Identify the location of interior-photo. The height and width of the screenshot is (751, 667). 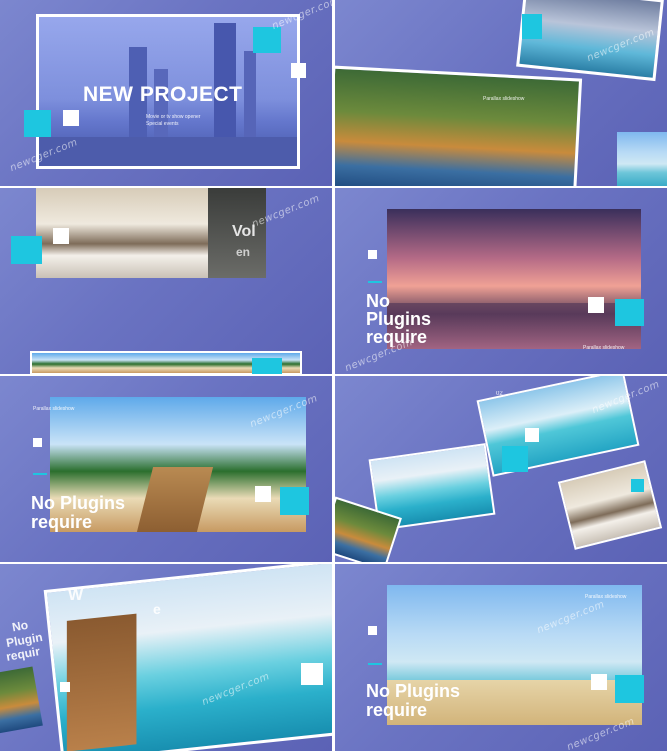
(610, 505).